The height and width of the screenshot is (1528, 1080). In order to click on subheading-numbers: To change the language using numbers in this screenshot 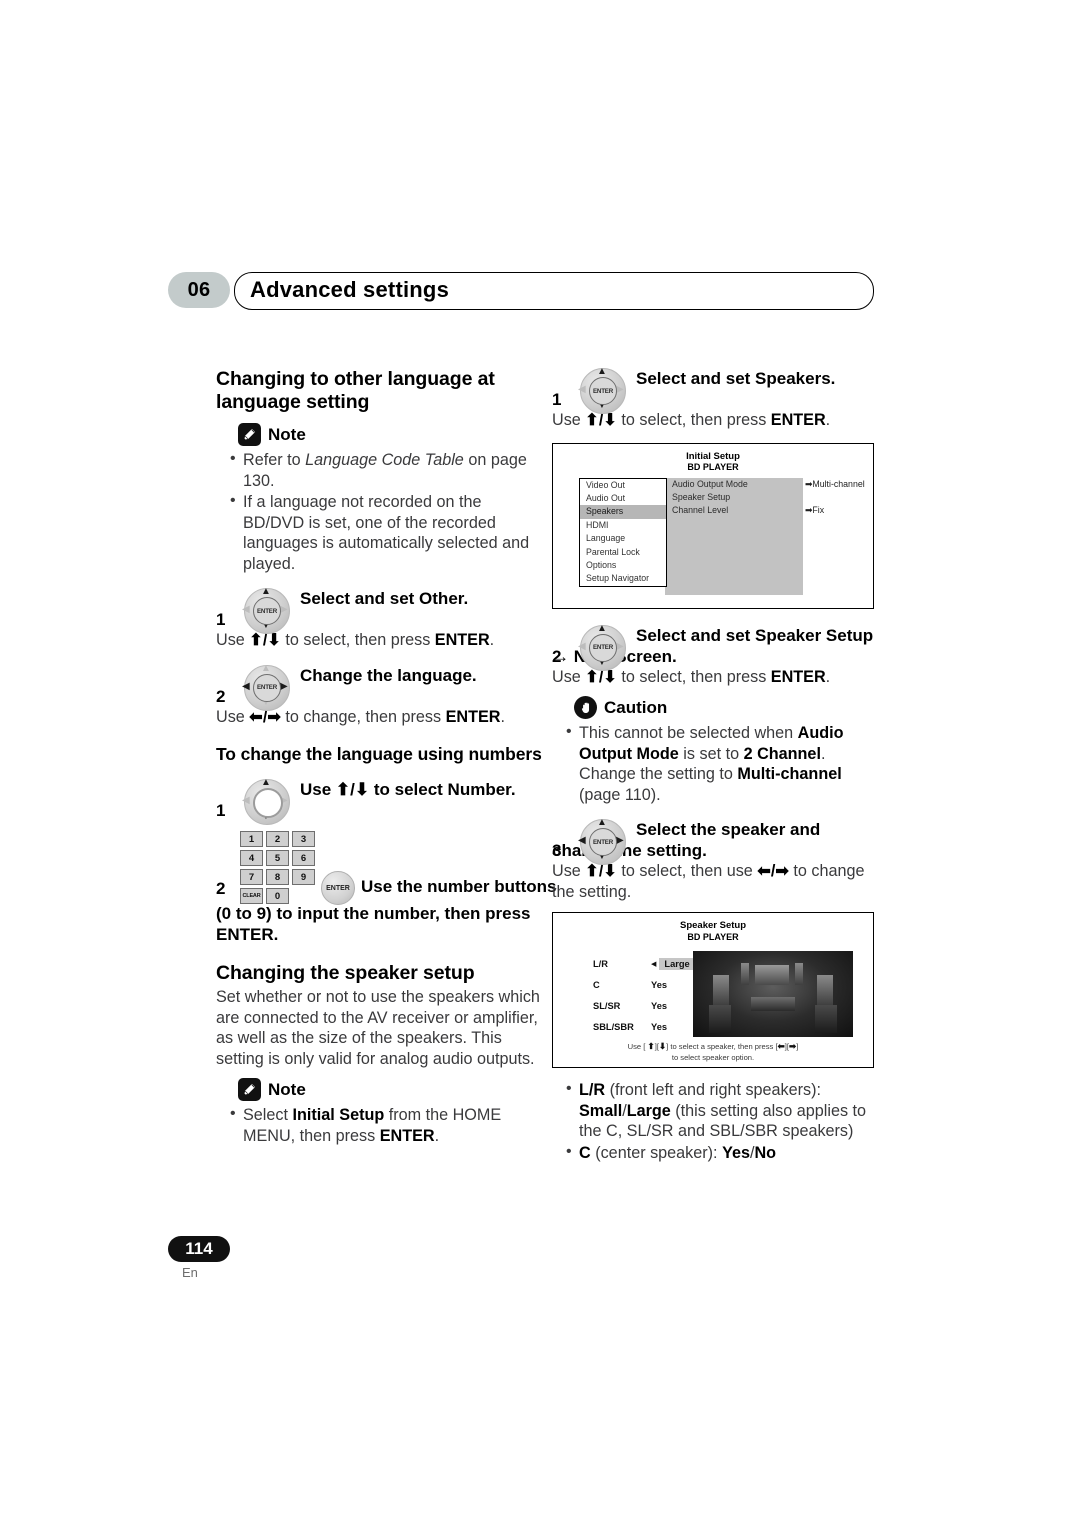, I will do `click(379, 754)`.